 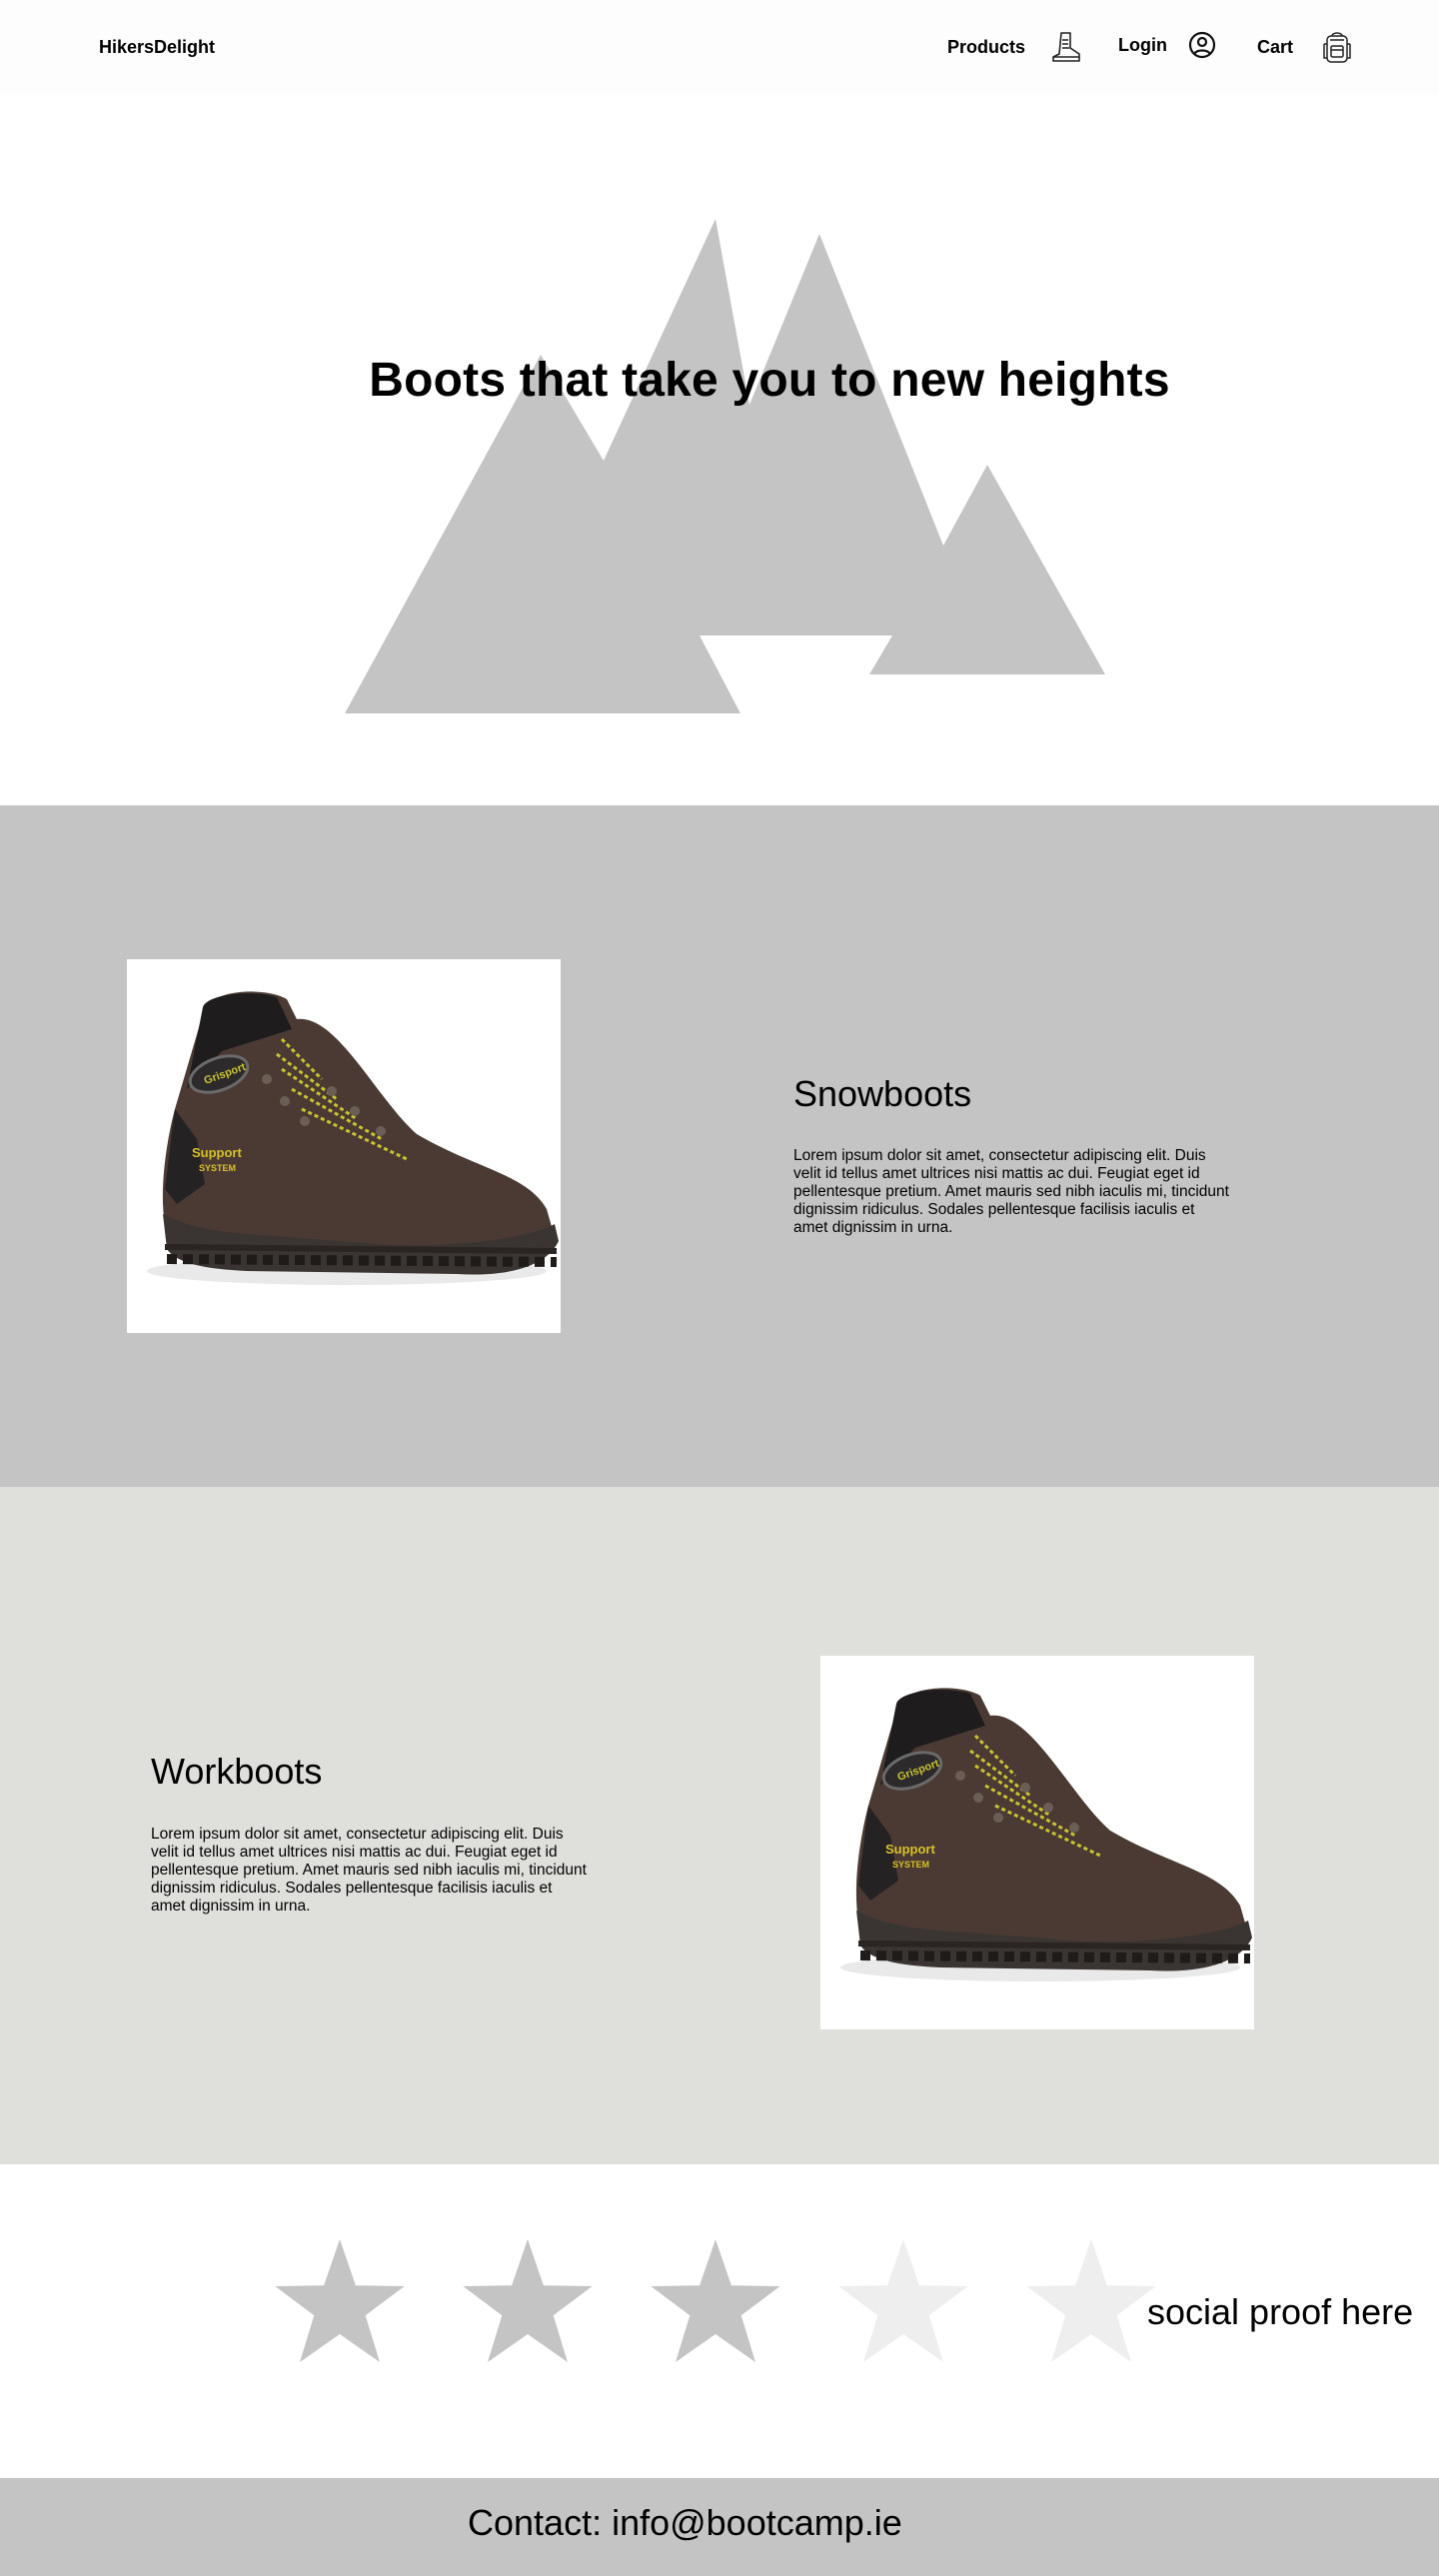 I want to click on social-proof-text: social proof here, so click(x=1280, y=2311).